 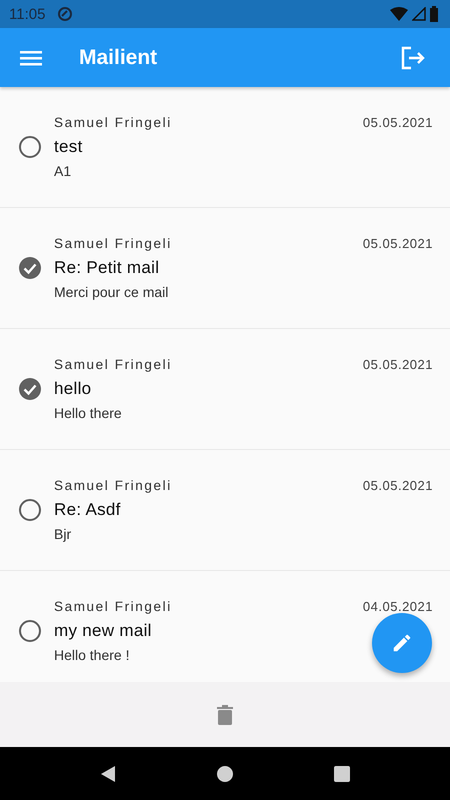 What do you see at coordinates (73, 389) in the screenshot?
I see `mail-subject: hello` at bounding box center [73, 389].